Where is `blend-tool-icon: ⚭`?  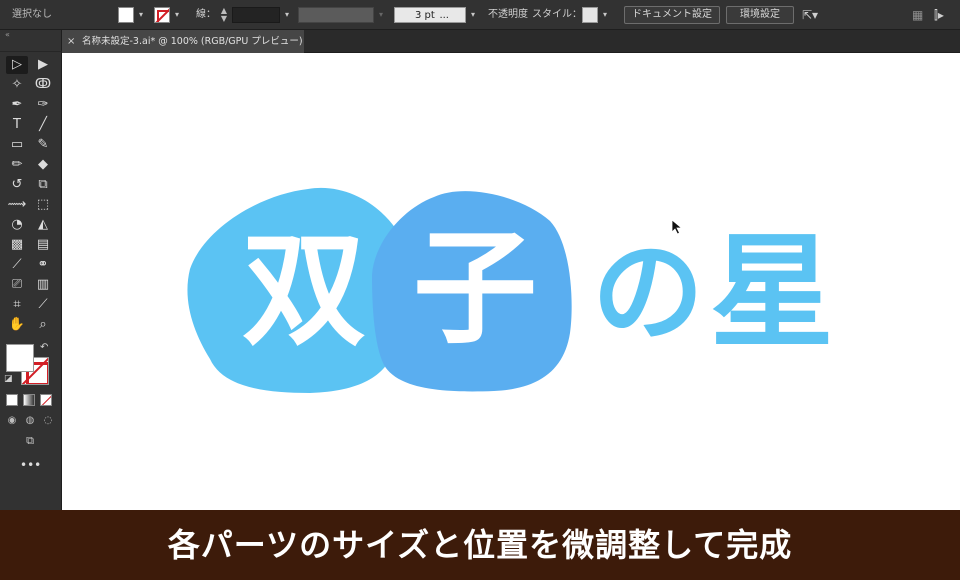
blend-tool-icon: ⚭ is located at coordinates (43, 265).